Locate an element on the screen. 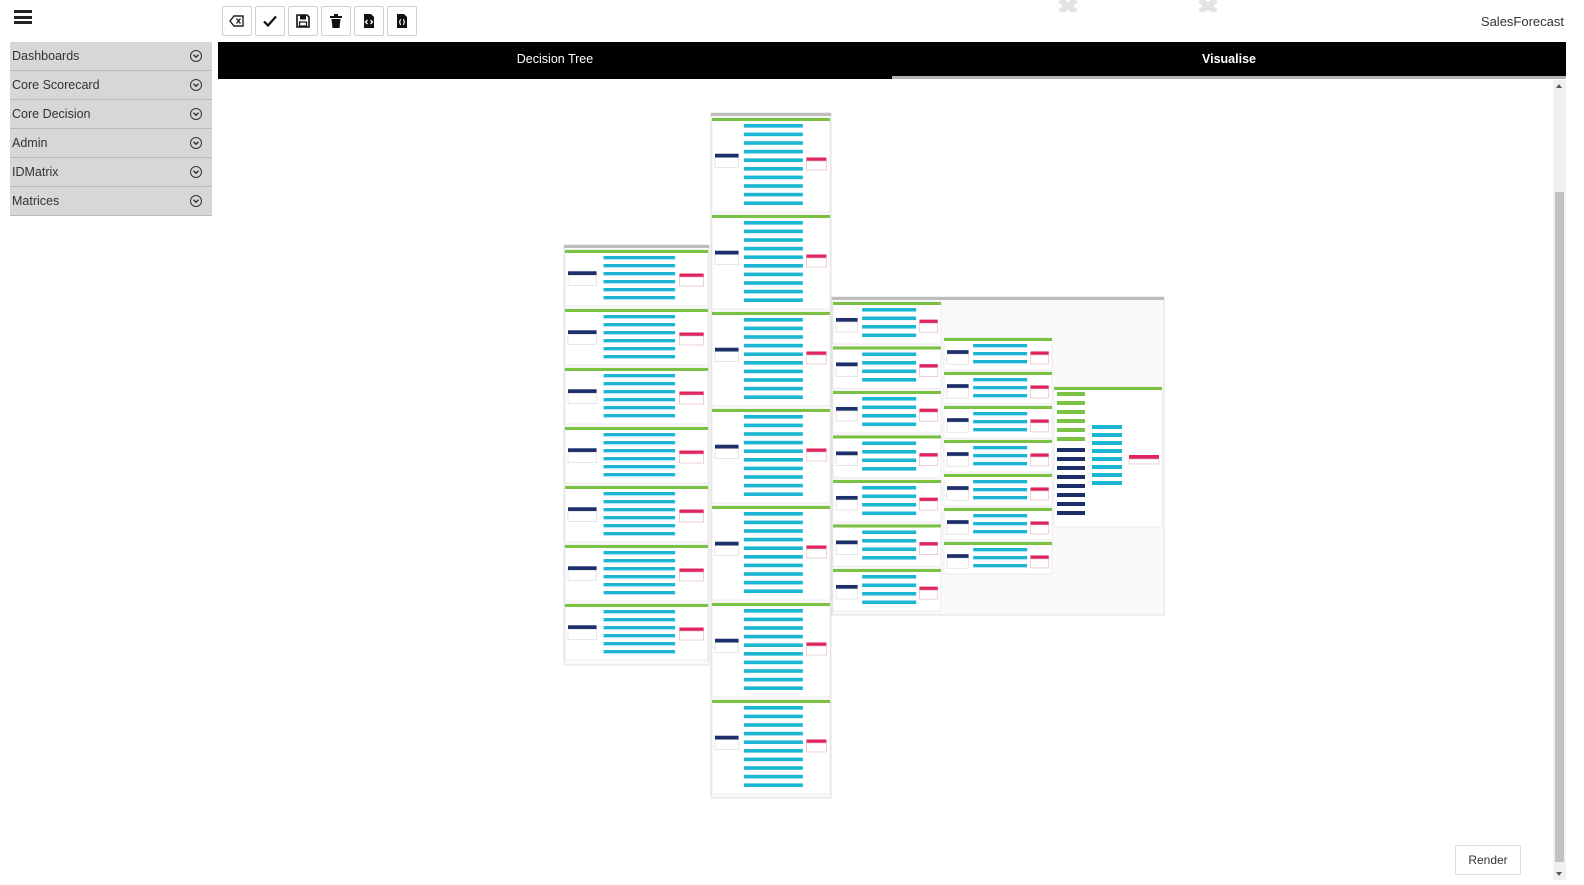 The width and height of the screenshot is (1584, 885). check-icon is located at coordinates (270, 21).